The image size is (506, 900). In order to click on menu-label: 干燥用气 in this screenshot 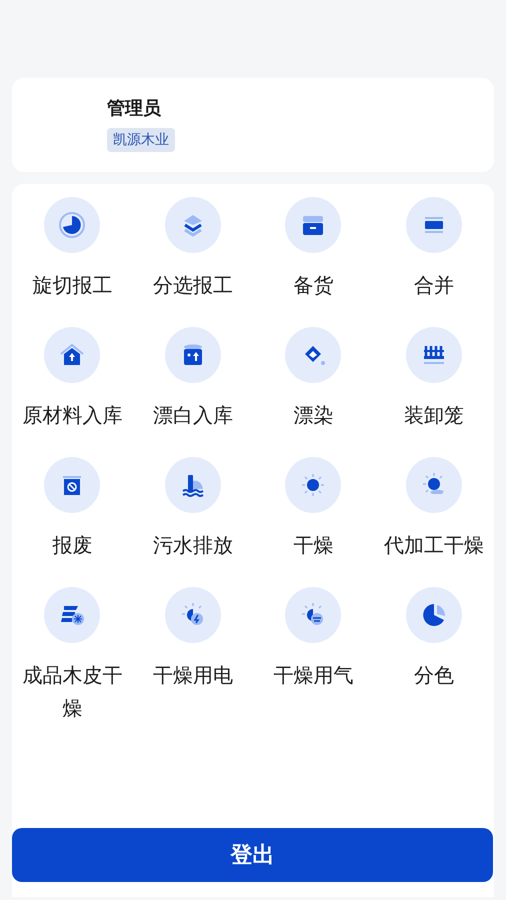, I will do `click(313, 675)`.